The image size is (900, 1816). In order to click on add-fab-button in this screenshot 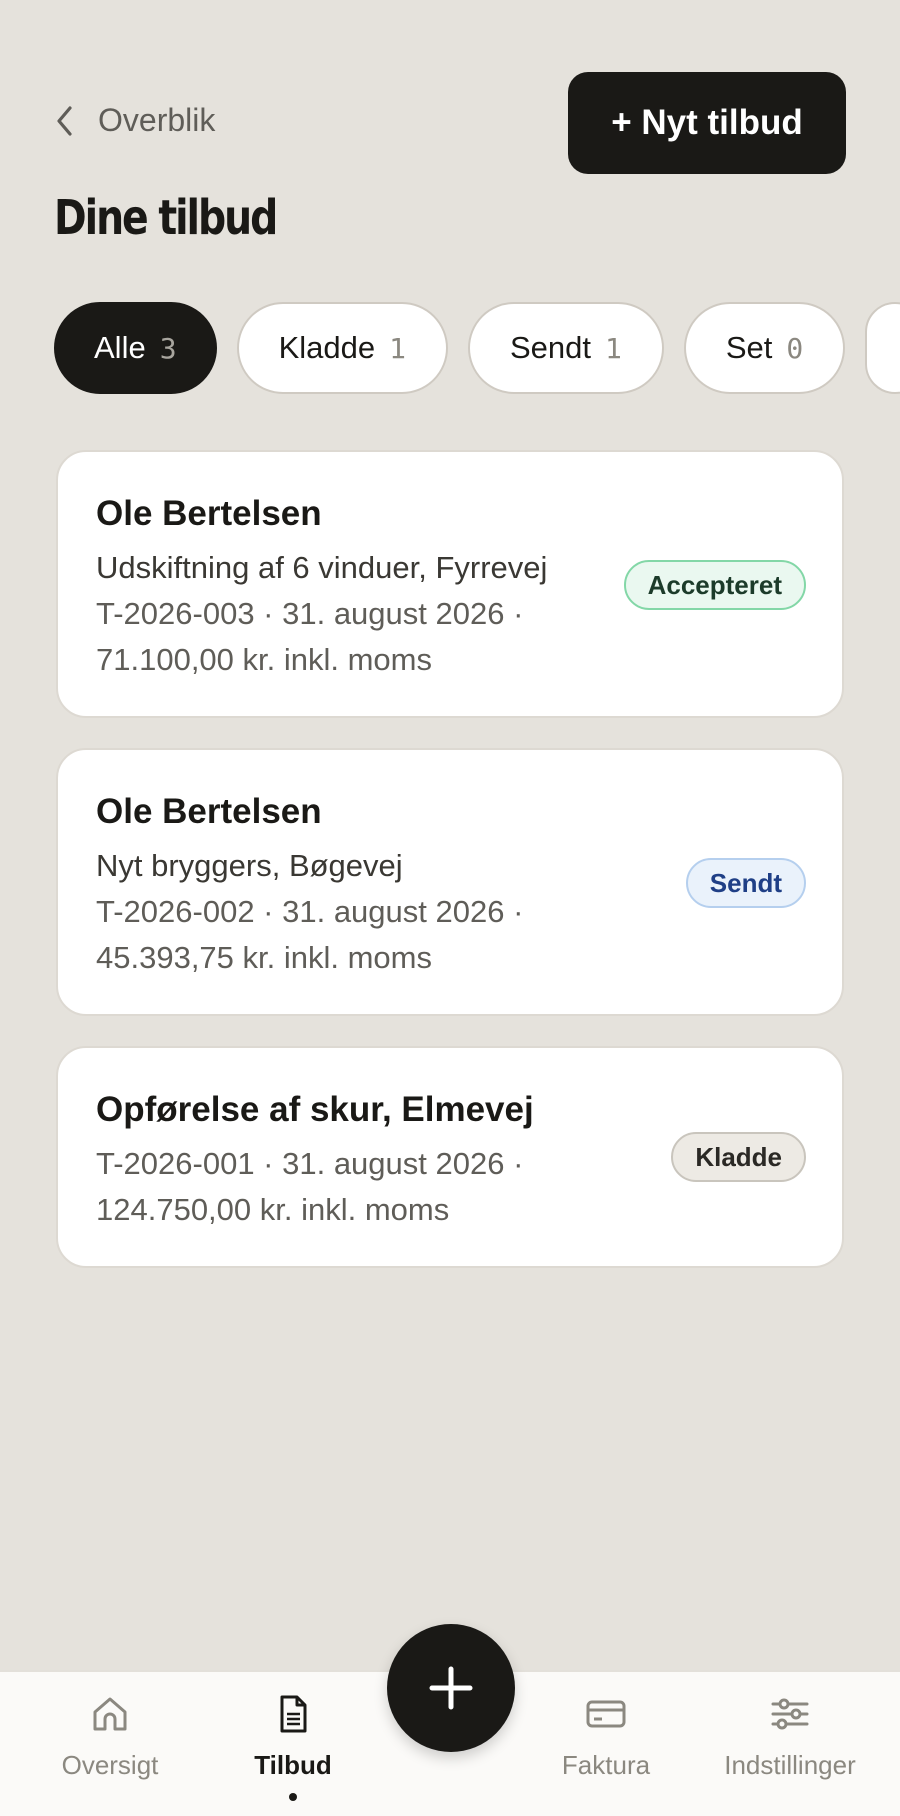, I will do `click(451, 1688)`.